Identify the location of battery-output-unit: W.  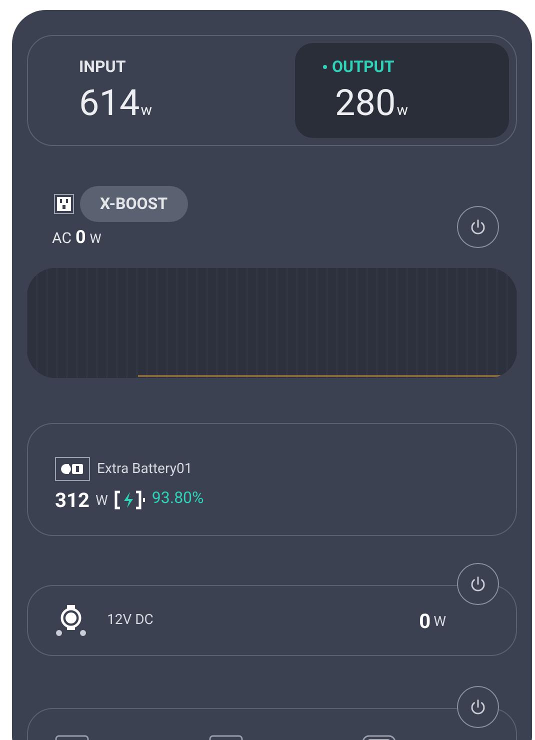
(101, 501).